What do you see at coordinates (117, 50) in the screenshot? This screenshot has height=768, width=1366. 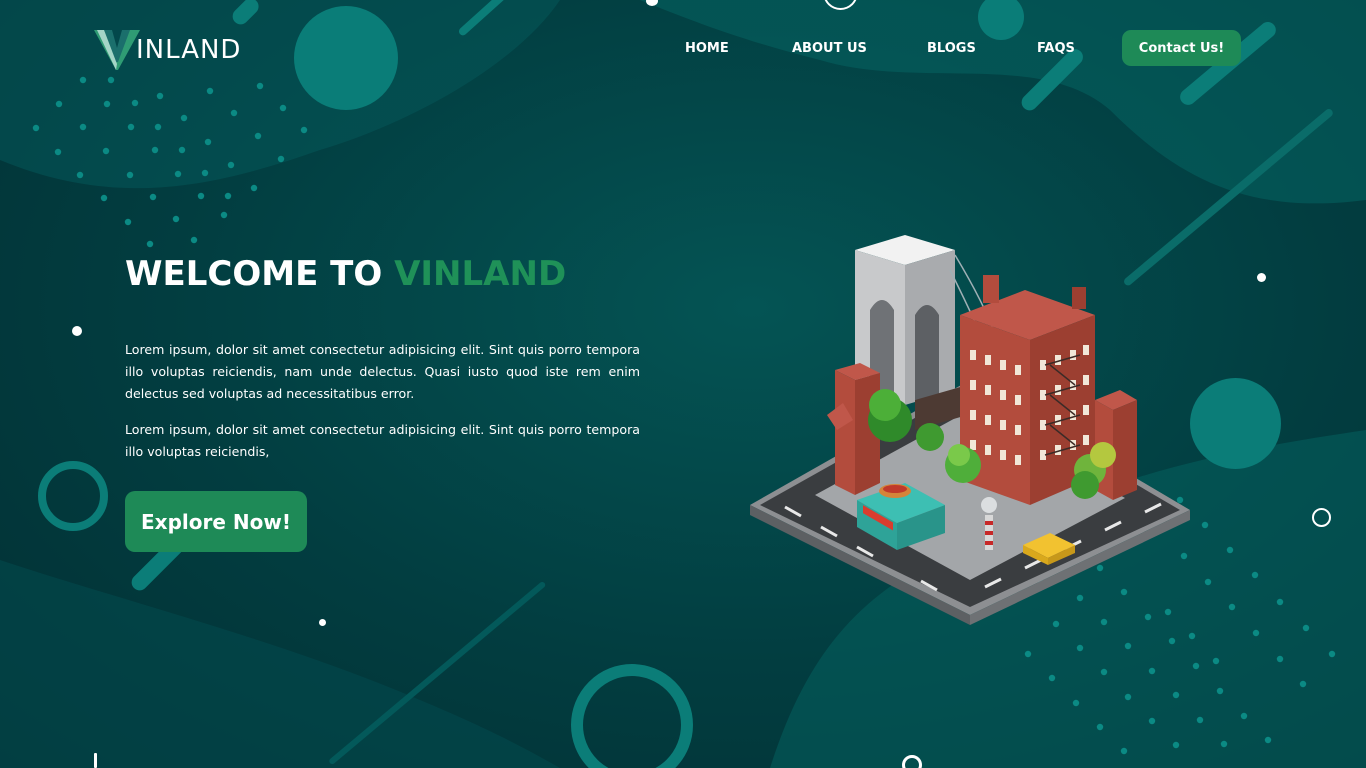 I see `logo-v-icon` at bounding box center [117, 50].